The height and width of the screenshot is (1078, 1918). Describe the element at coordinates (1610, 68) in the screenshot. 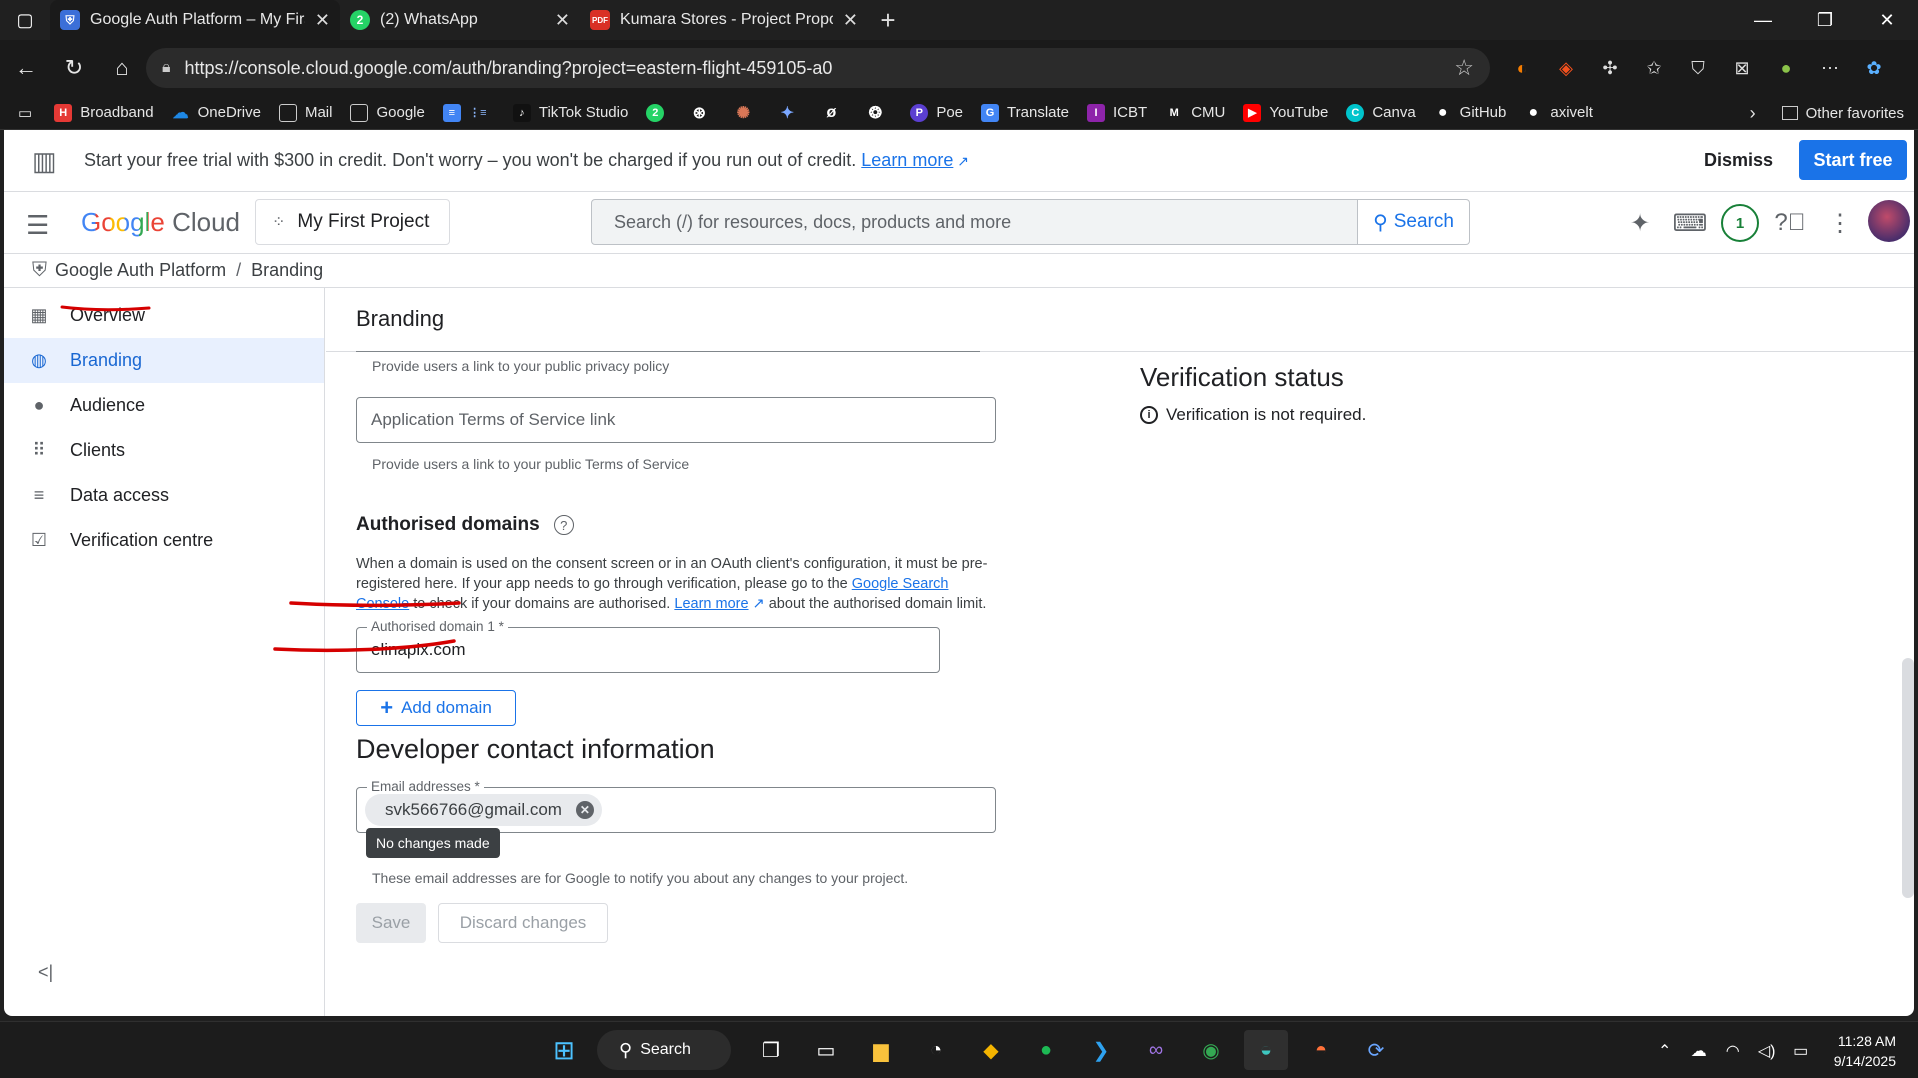

I see `extensions-puzzle-icon: ✣` at that location.